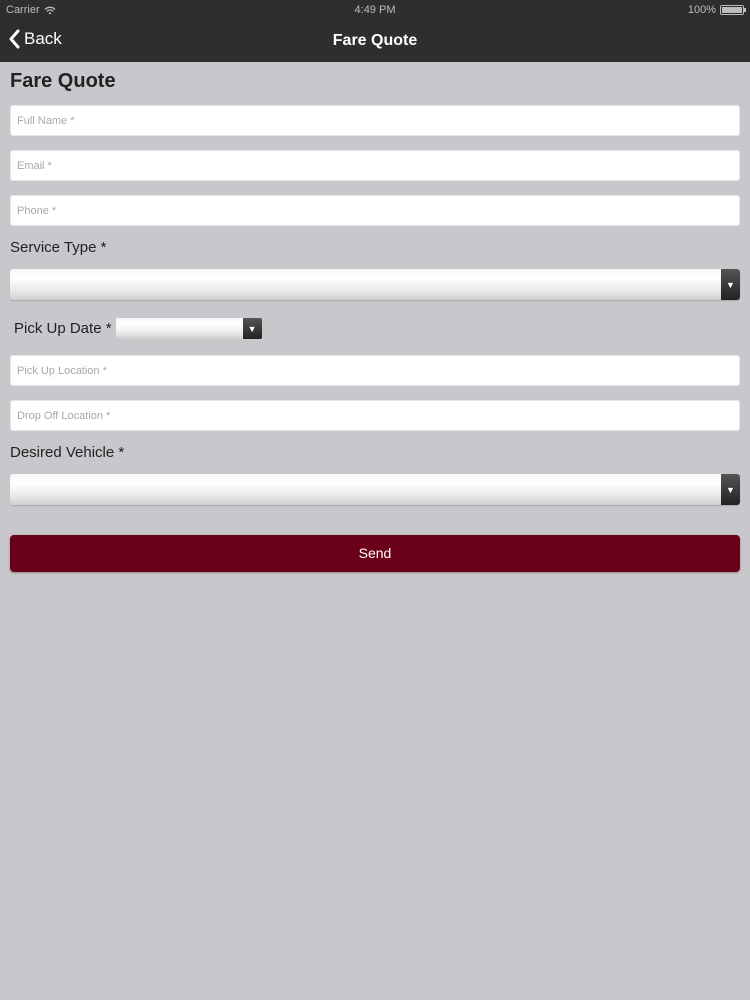  I want to click on status-bar: Carrier 4:49 PM 100%, so click(375, 10).